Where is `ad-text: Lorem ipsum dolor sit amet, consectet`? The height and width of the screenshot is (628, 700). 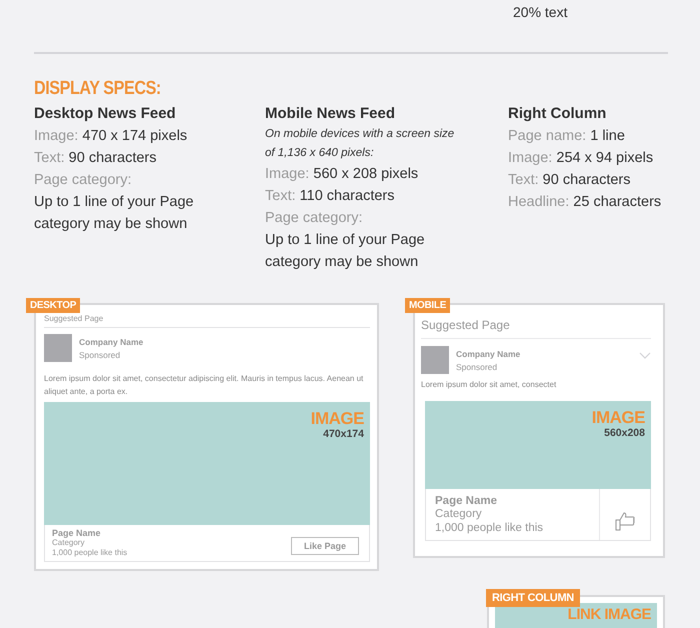 ad-text: Lorem ipsum dolor sit amet, consectet is located at coordinates (489, 384).